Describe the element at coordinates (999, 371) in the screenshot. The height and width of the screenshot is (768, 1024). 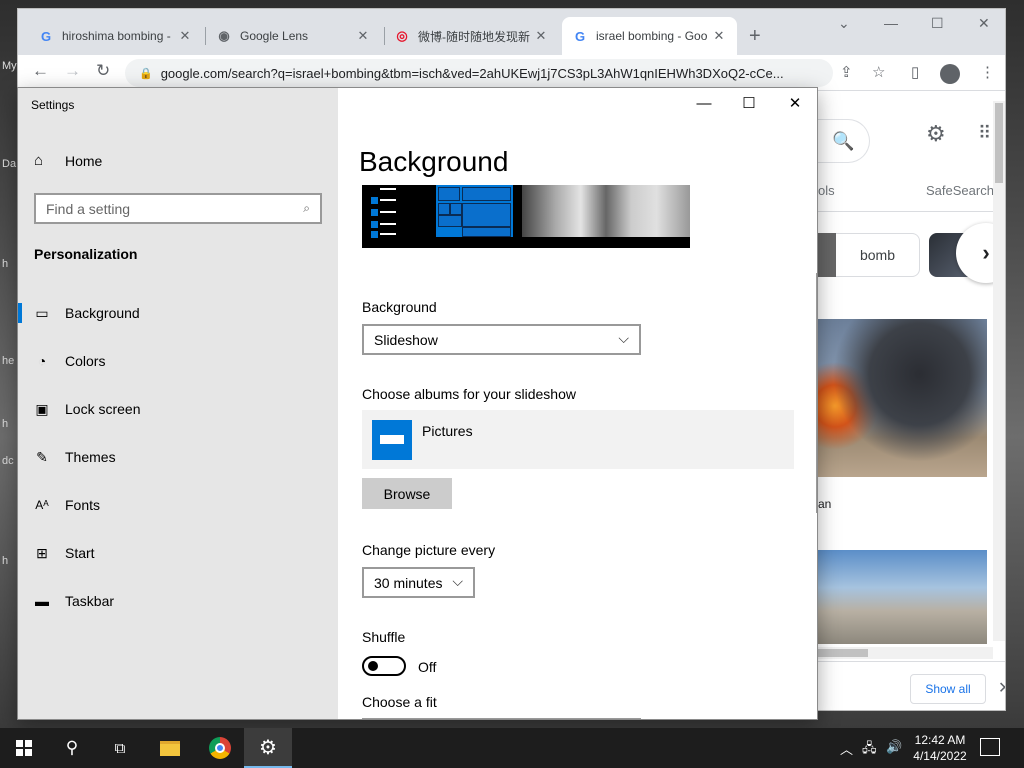
I see `vertical-scrollbar` at that location.